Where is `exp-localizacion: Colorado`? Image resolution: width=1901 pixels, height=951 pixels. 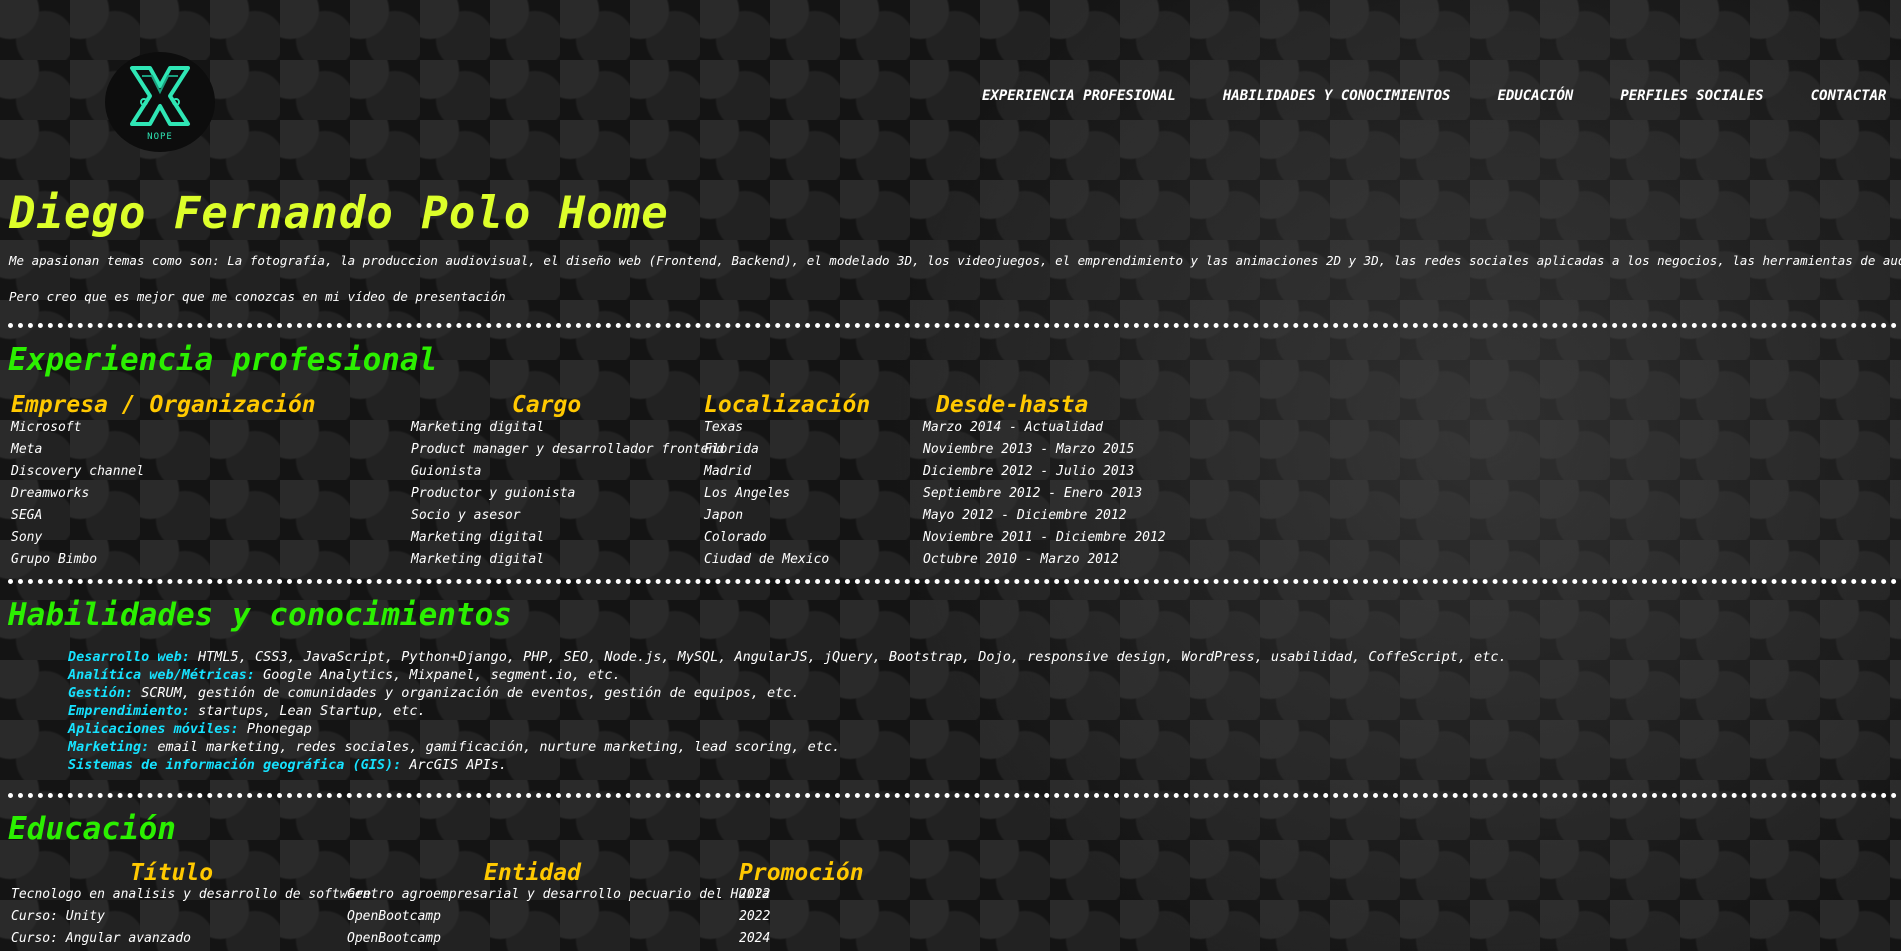 exp-localizacion: Colorado is located at coordinates (735, 537).